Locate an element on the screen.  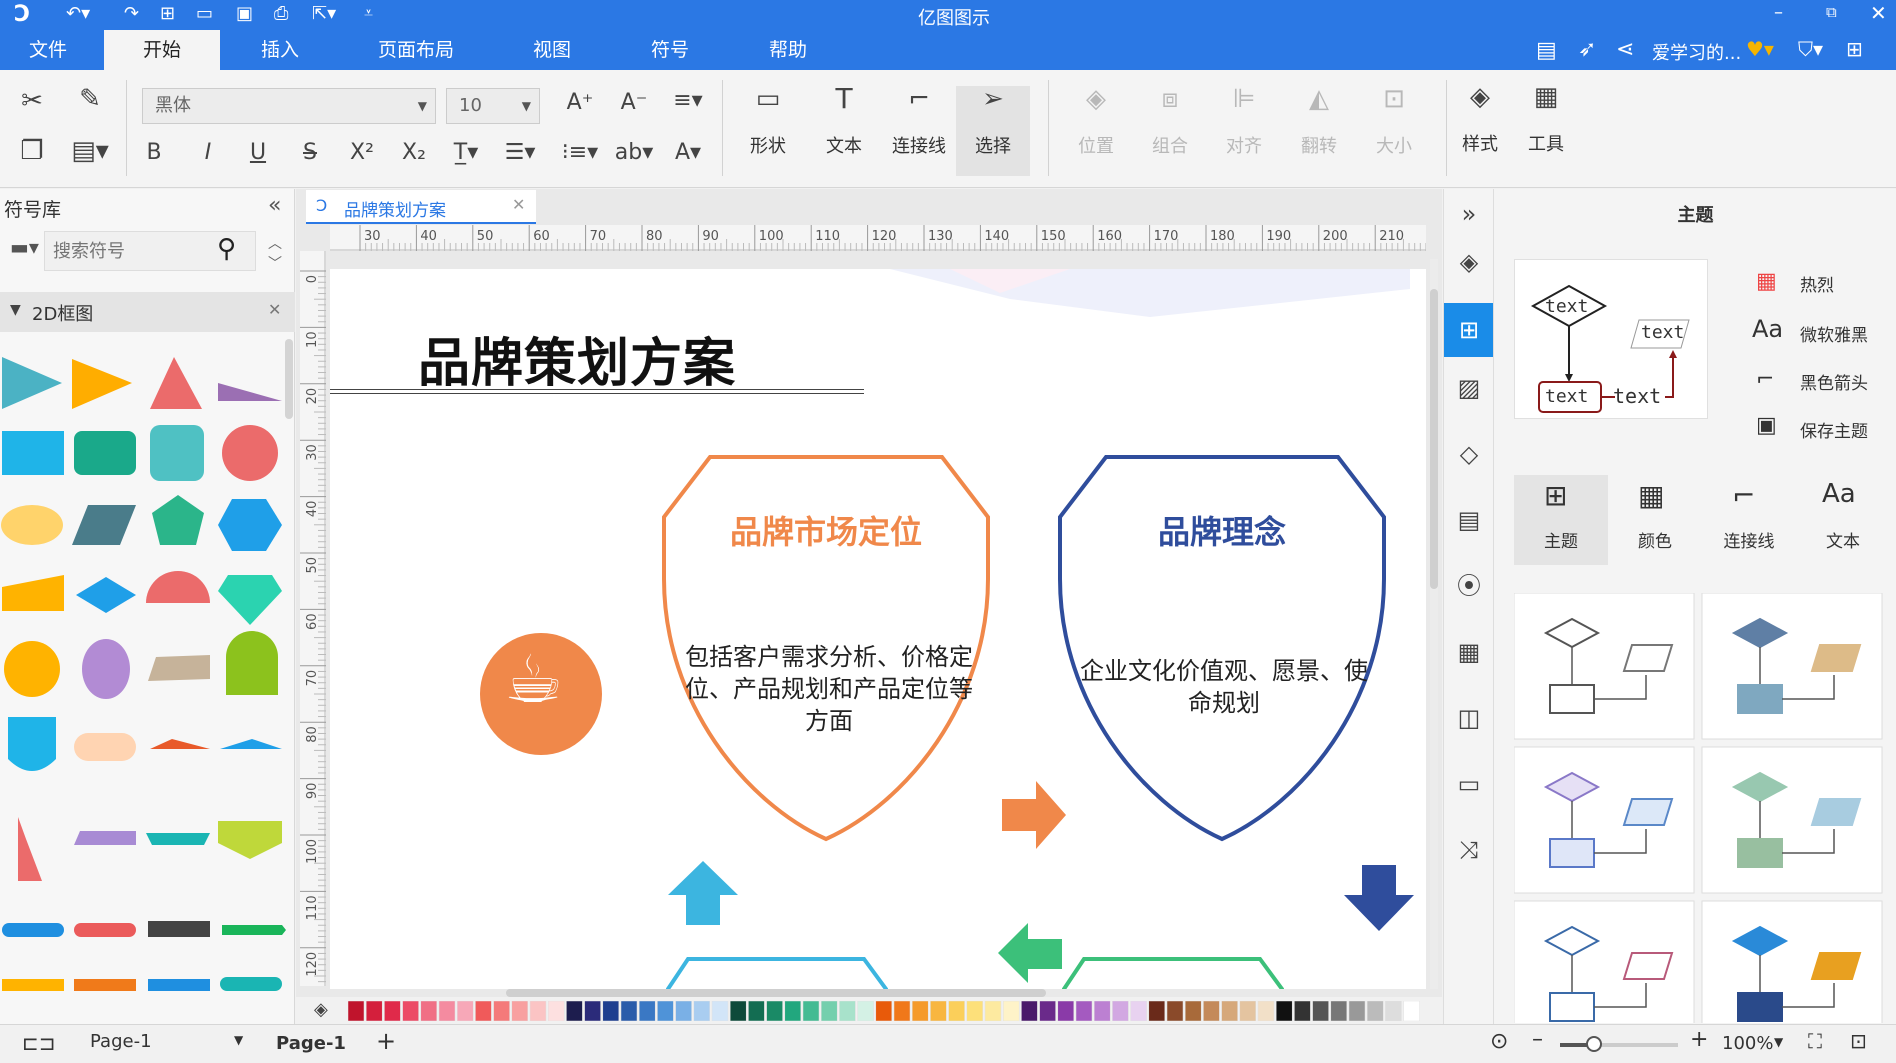
tools-icon: ▦ is located at coordinates (1546, 97).